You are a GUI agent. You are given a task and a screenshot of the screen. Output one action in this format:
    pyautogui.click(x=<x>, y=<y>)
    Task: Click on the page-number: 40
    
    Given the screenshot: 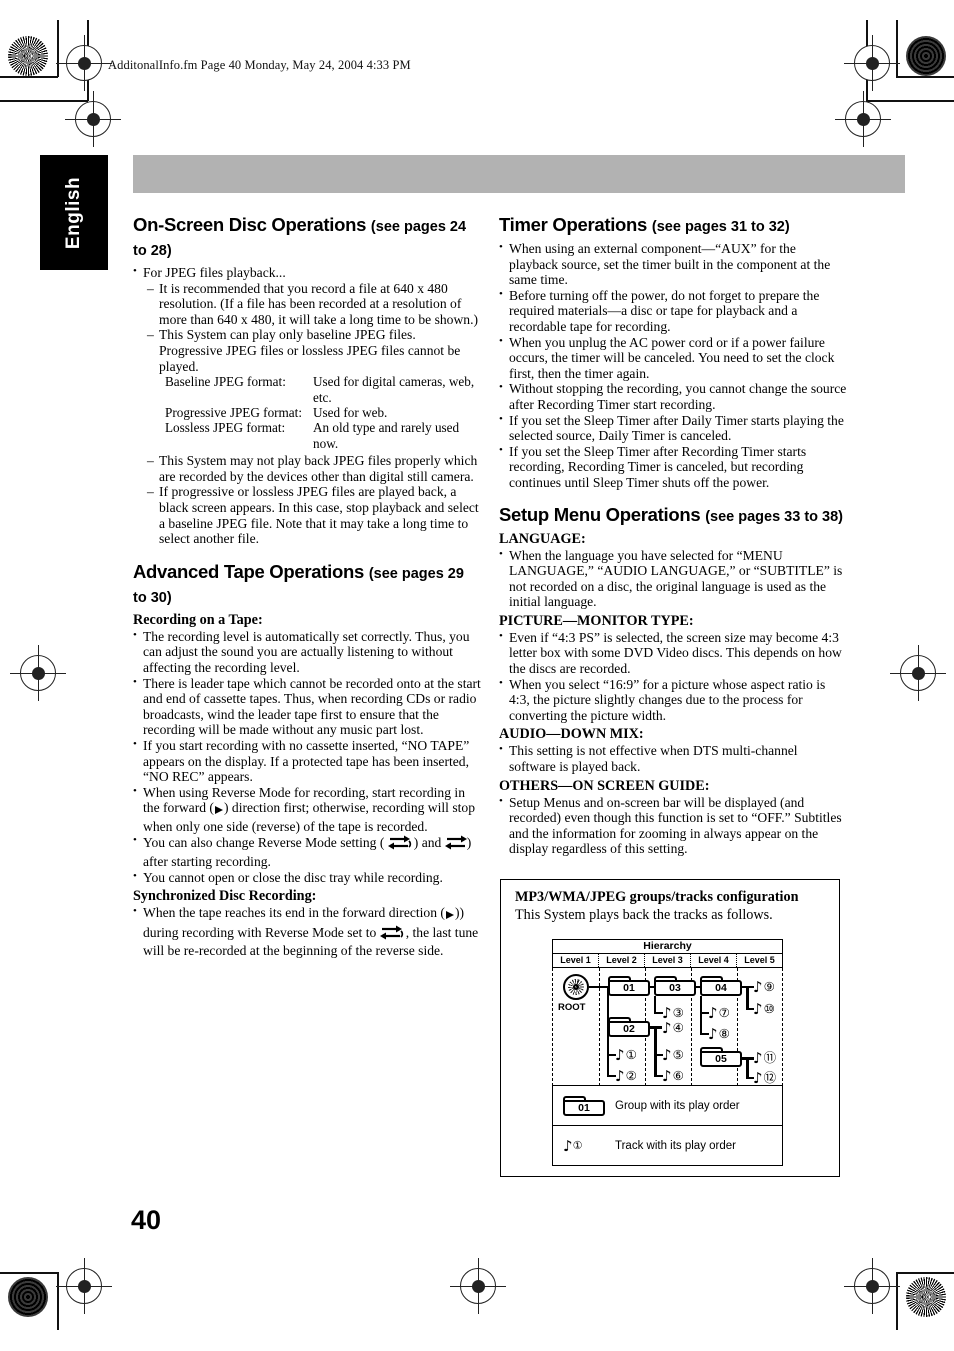 What is the action you would take?
    pyautogui.click(x=146, y=1220)
    